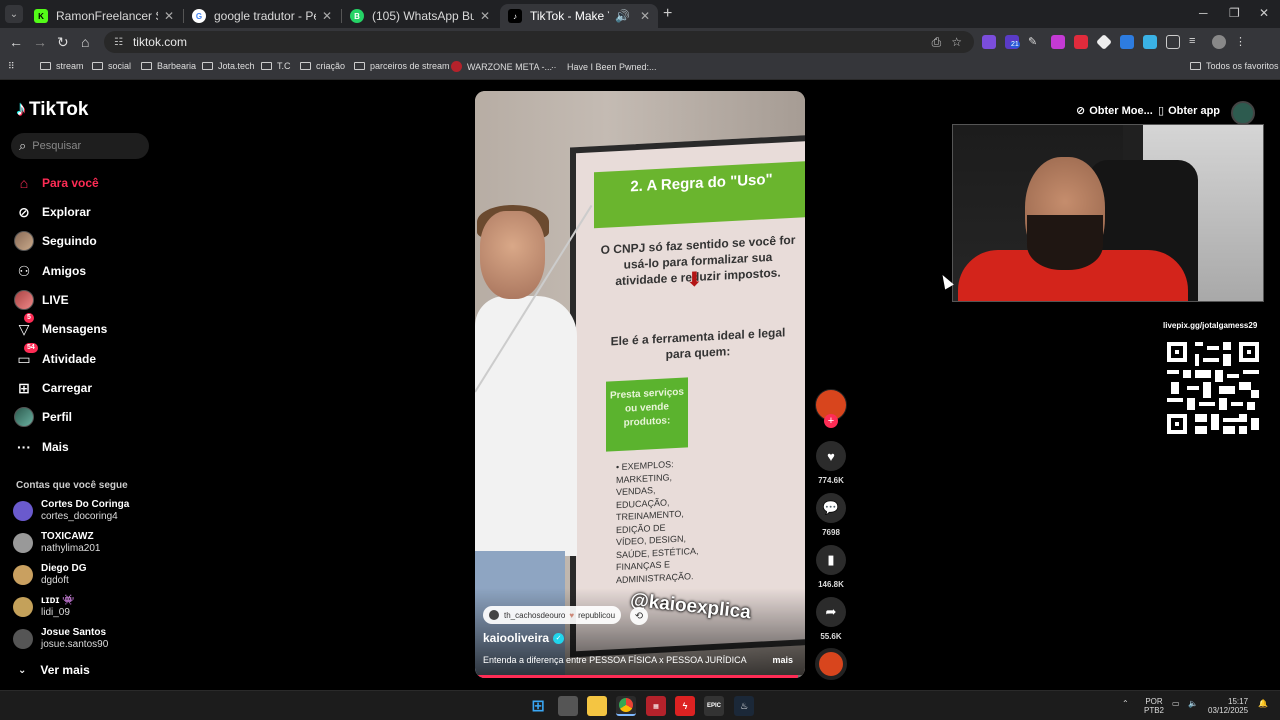  What do you see at coordinates (524, 638) in the screenshot?
I see `video-author: kaiooliveira ✓` at bounding box center [524, 638].